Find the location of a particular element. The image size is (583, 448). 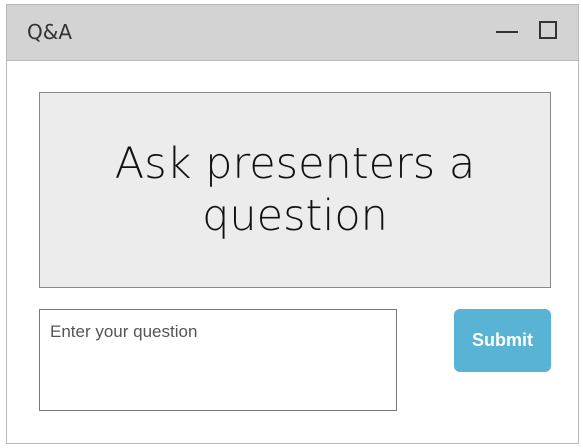

maximize-button is located at coordinates (549, 32).